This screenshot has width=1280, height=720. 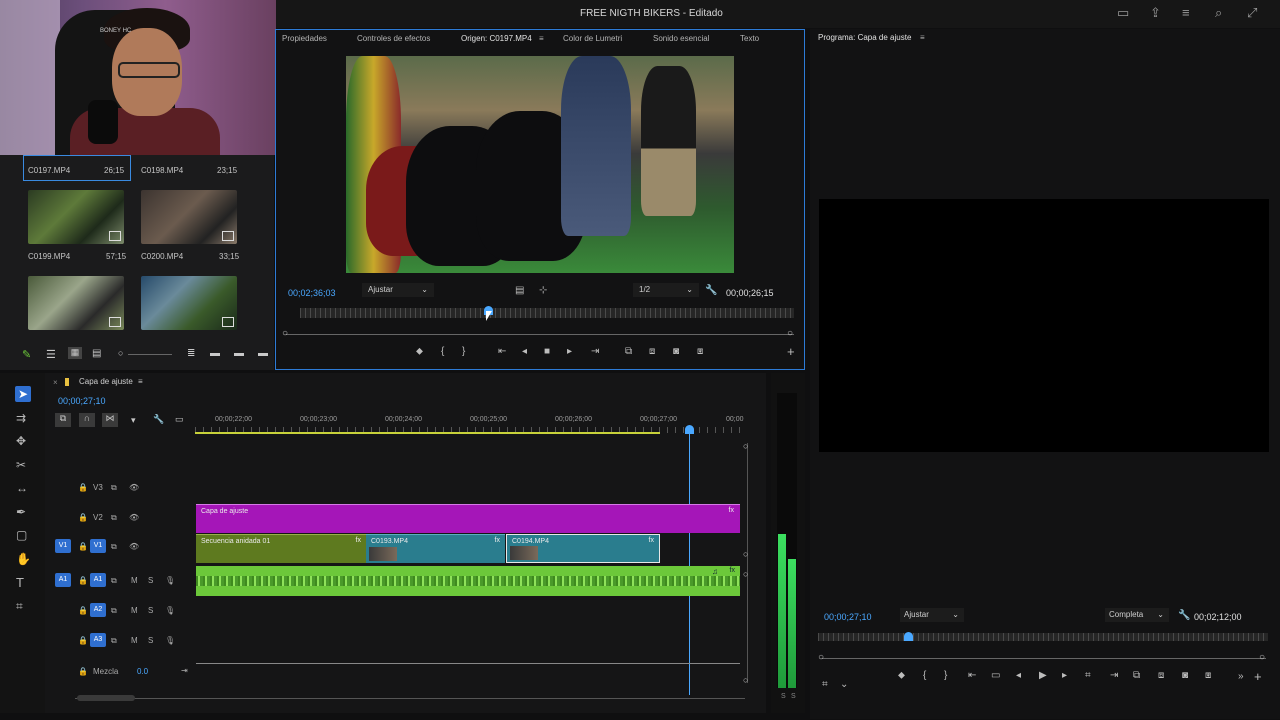 I want to click on program-title: Programa: Capa de ajuste, so click(x=864, y=37).